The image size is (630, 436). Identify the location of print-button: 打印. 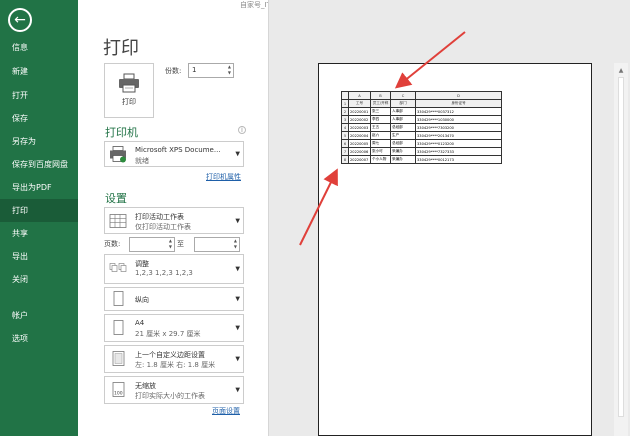
(129, 90).